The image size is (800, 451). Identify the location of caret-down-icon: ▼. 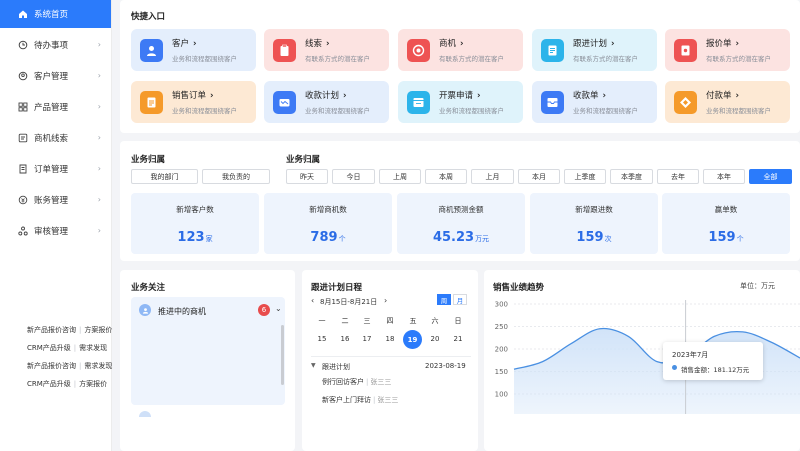
(313, 365).